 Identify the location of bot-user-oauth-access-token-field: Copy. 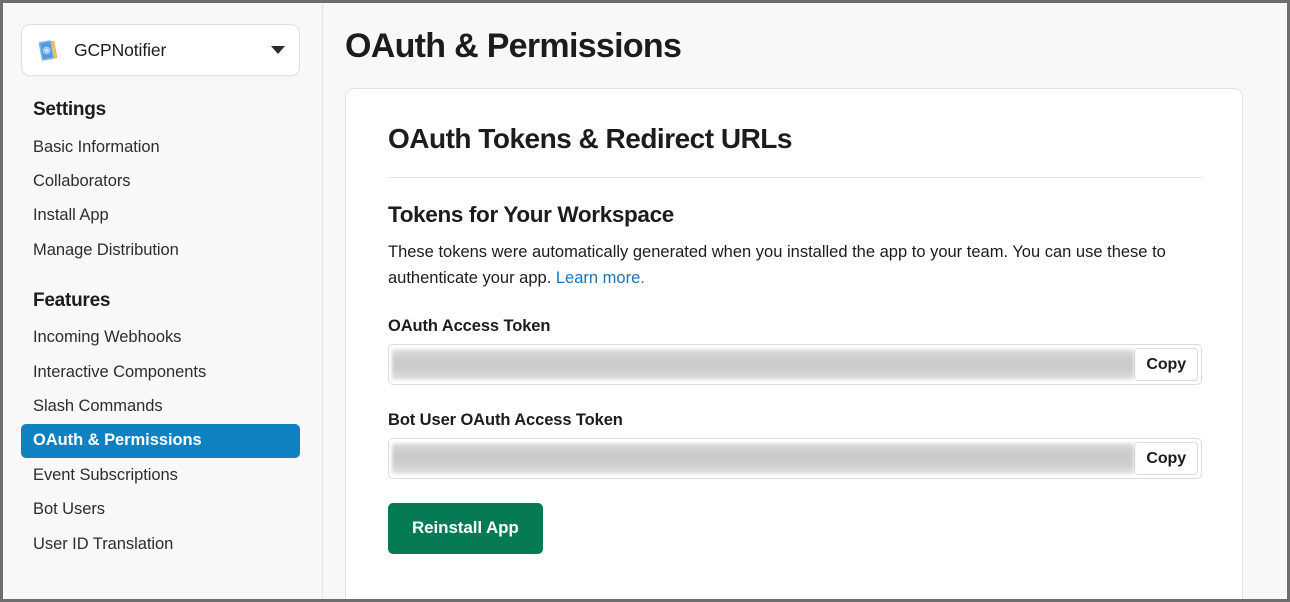
(795, 459).